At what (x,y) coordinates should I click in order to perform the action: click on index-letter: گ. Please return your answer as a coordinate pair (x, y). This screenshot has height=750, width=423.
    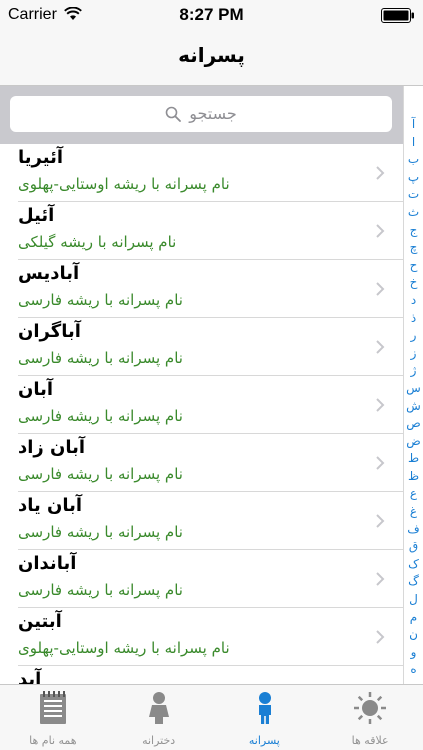
    Looking at the image, I should click on (413, 582).